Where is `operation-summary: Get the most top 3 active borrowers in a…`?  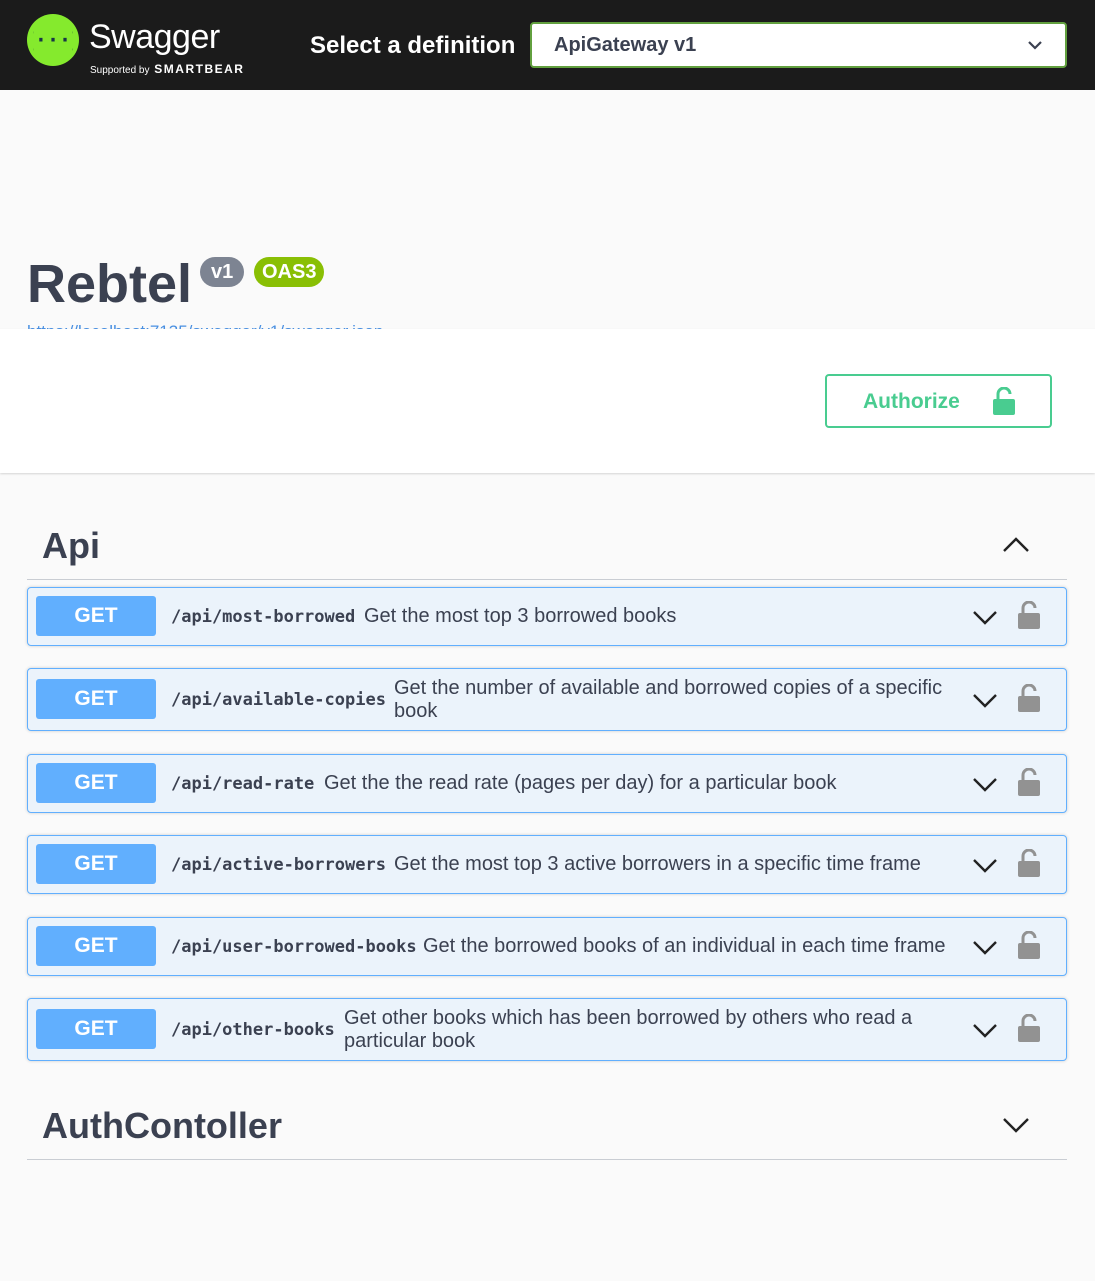
operation-summary: Get the most top 3 active borrowers in a… is located at coordinates (657, 864).